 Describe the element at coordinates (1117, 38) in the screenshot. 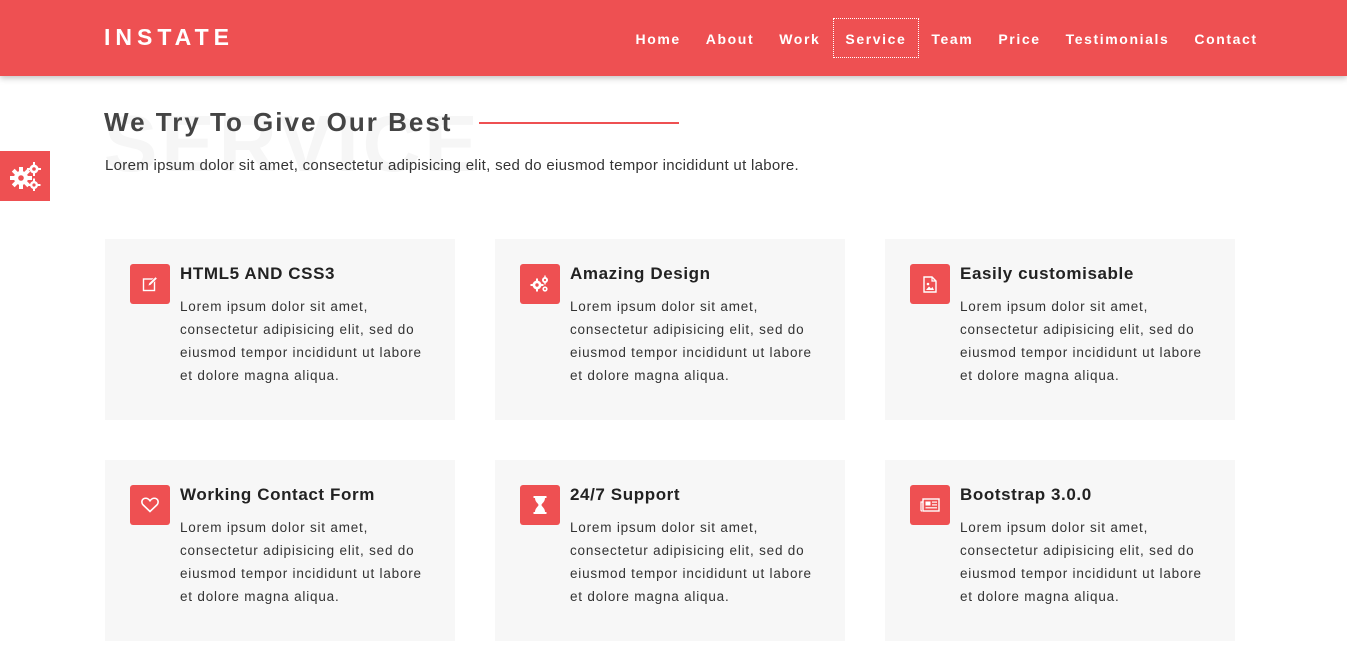

I see `nav-item-testimonials: Testimonials` at that location.